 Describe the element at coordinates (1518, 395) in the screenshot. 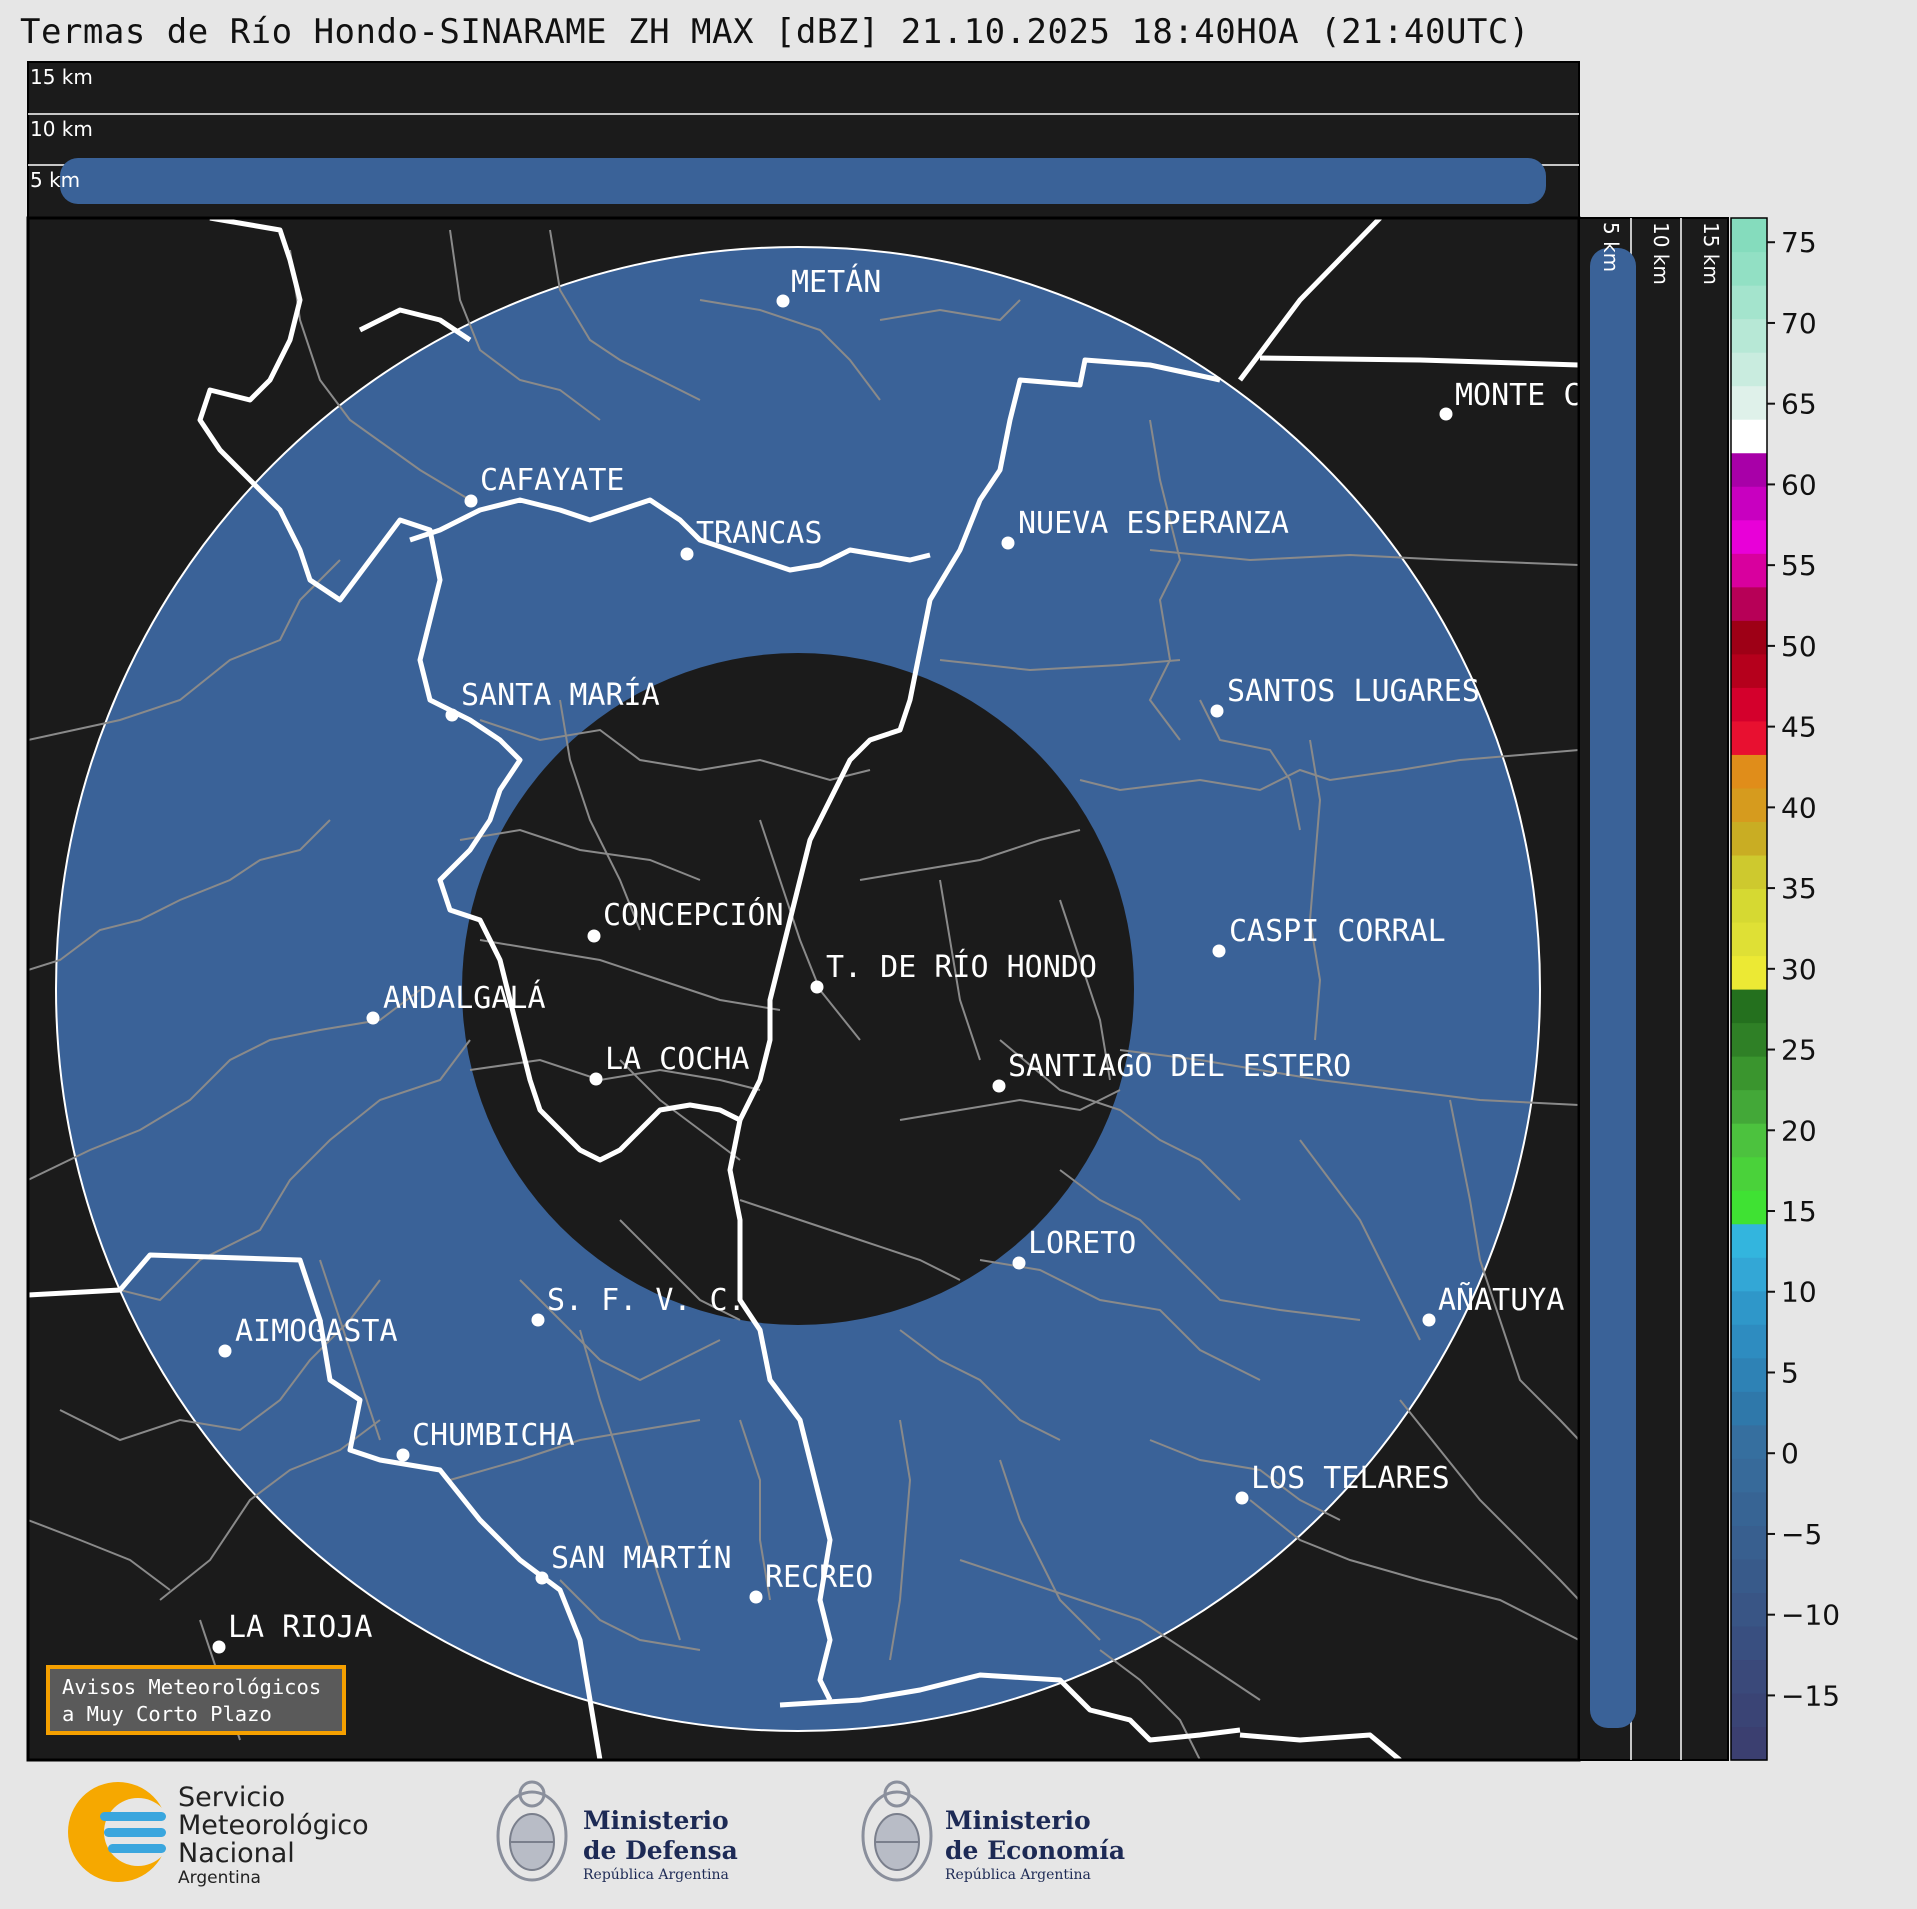

I see `svg-text: MONTE C` at that location.